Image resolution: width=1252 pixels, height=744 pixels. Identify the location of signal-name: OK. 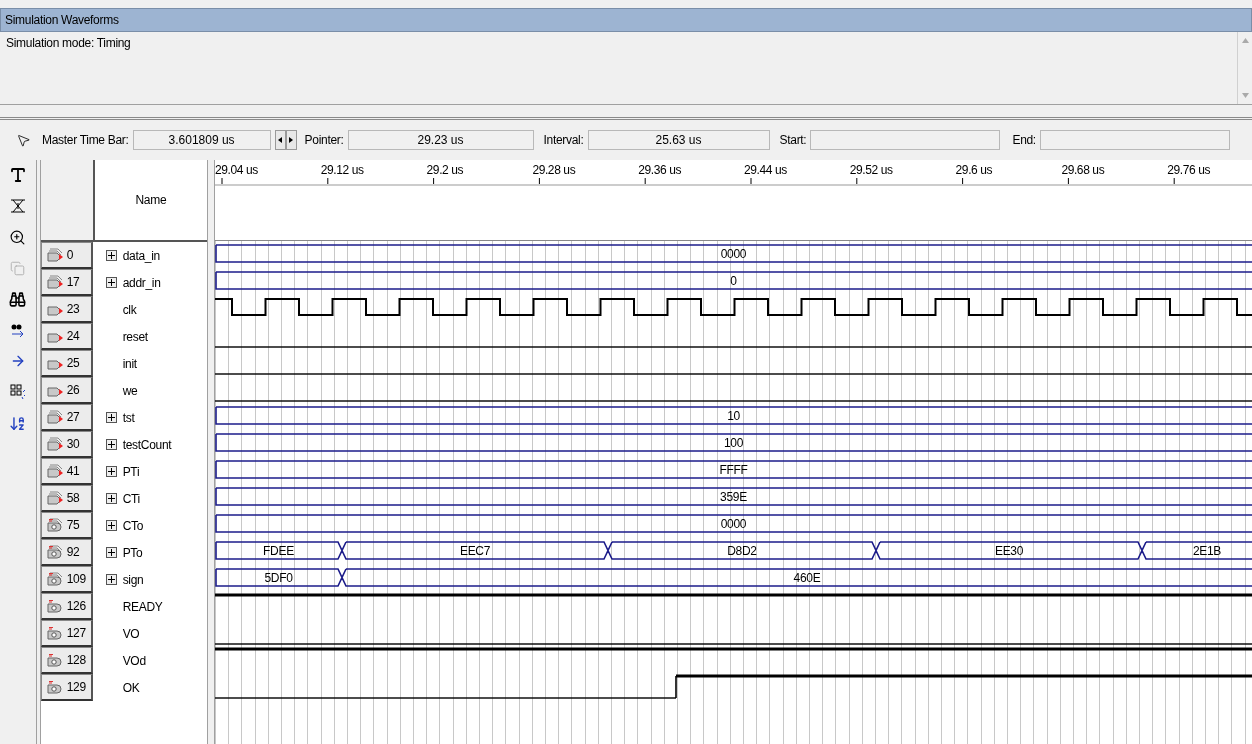
(131, 687).